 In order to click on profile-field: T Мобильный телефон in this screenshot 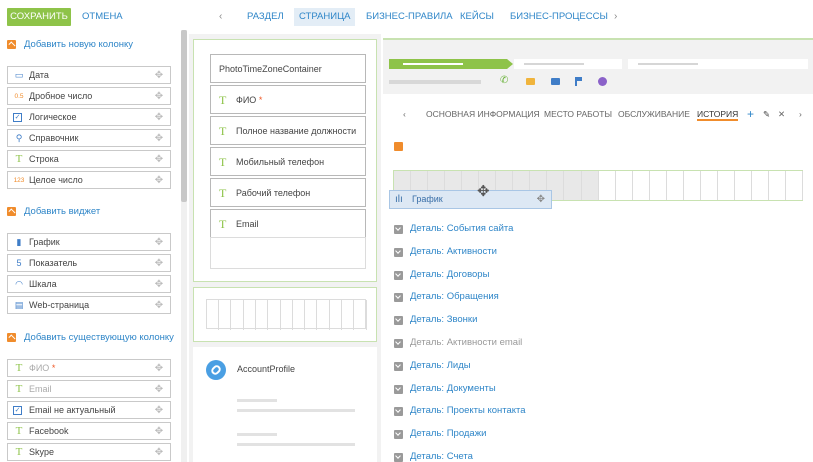, I will do `click(288, 161)`.